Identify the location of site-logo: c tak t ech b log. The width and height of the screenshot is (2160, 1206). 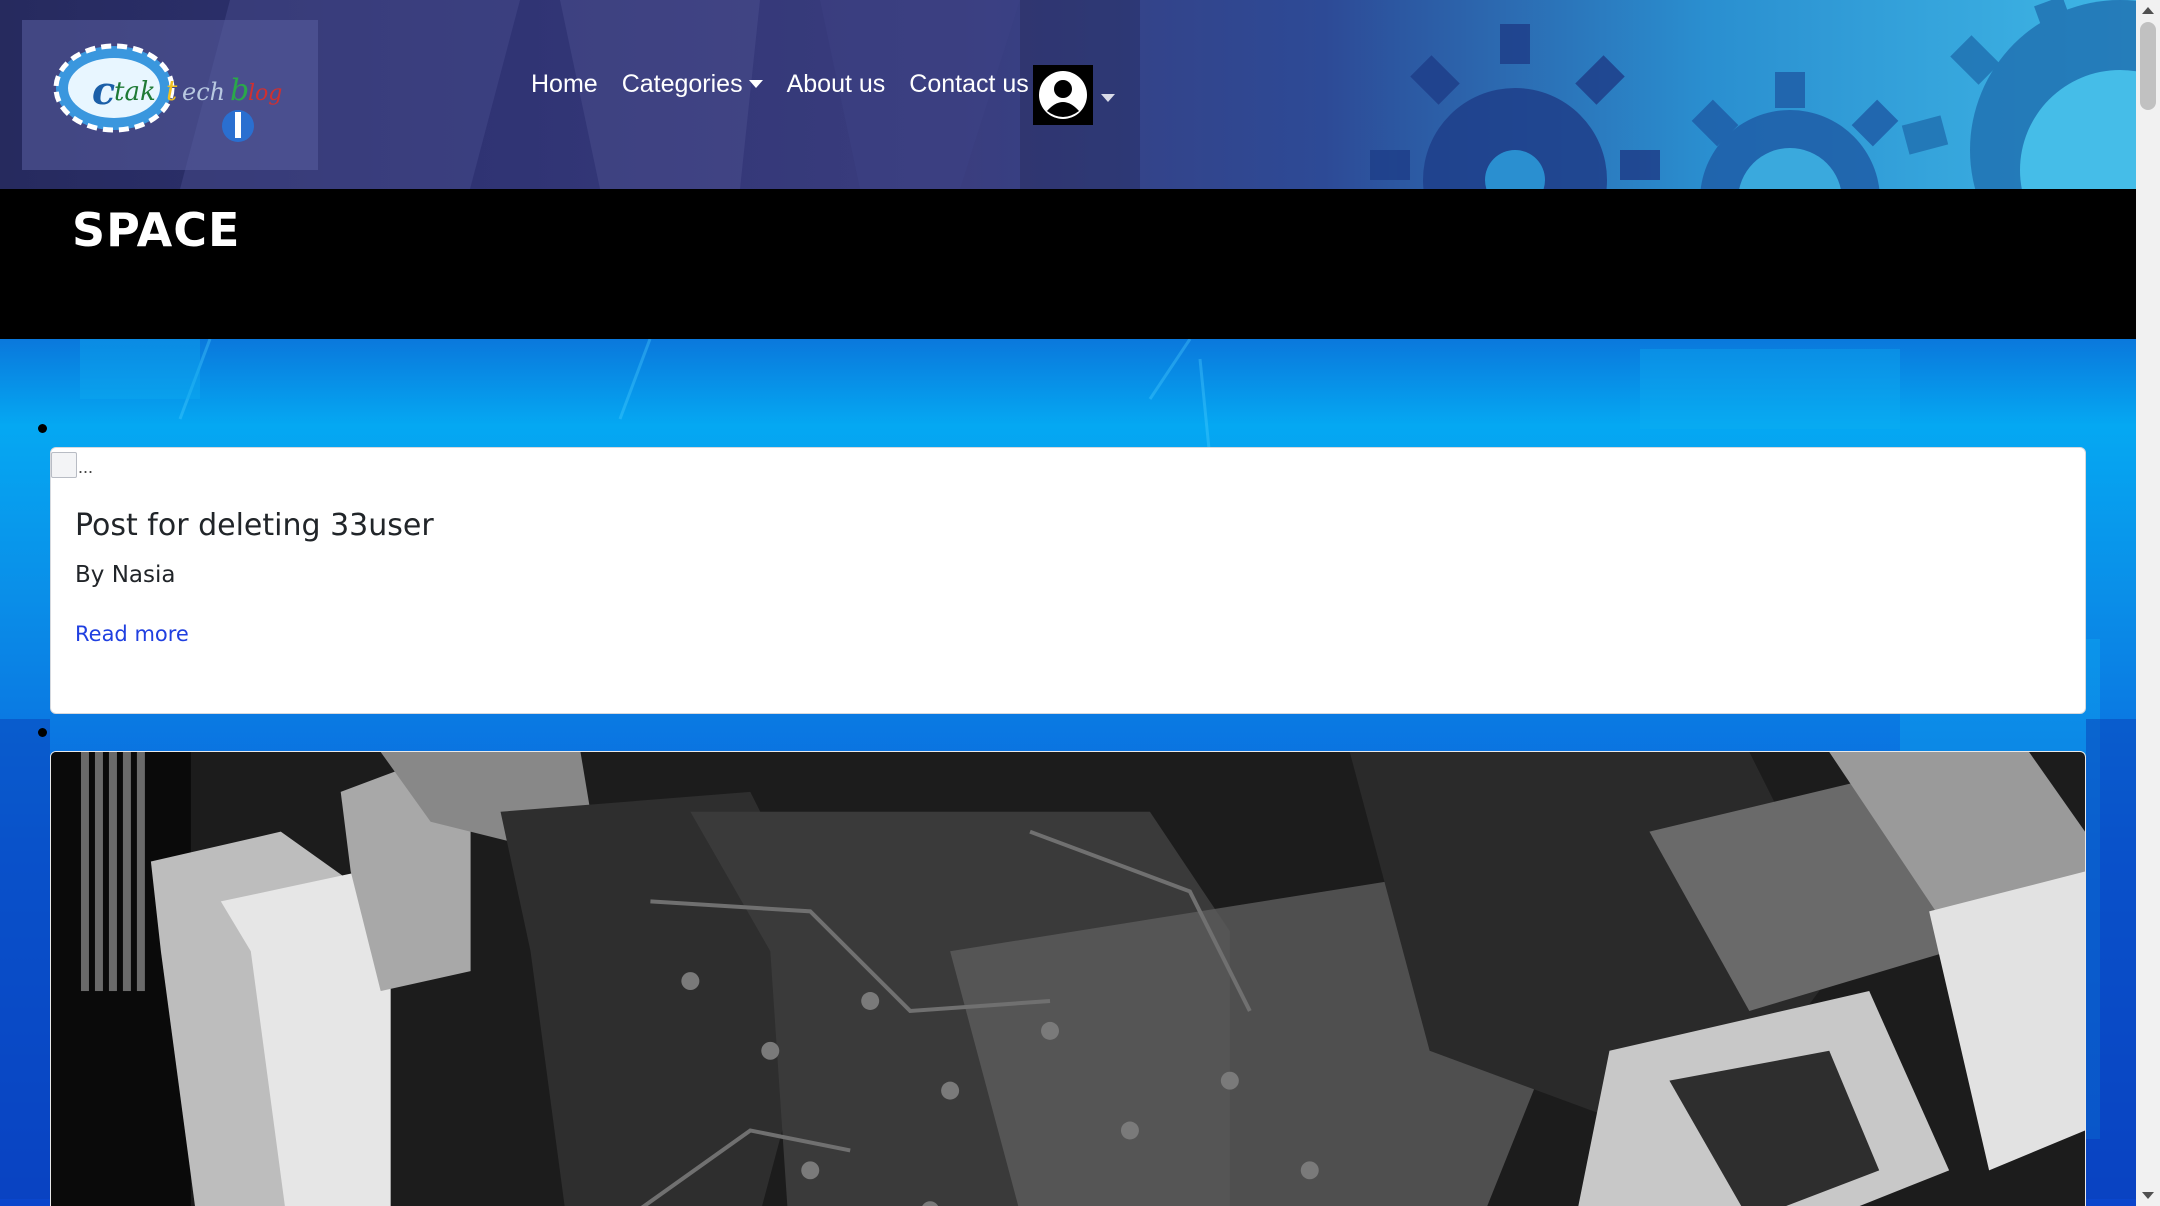
(170, 95).